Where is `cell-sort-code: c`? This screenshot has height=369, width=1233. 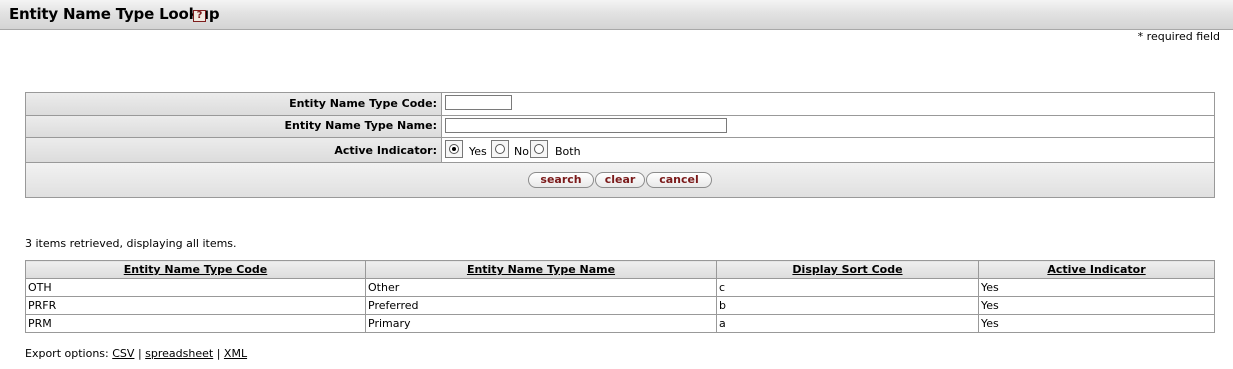
cell-sort-code: c is located at coordinates (847, 287).